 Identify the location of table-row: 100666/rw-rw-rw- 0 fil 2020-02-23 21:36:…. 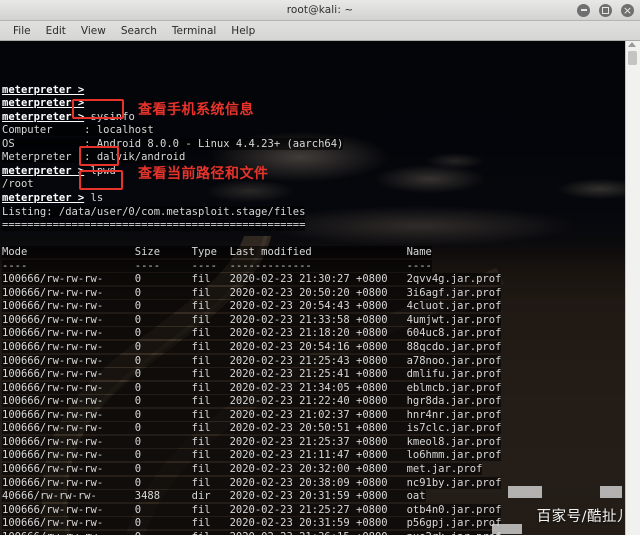
(311, 532).